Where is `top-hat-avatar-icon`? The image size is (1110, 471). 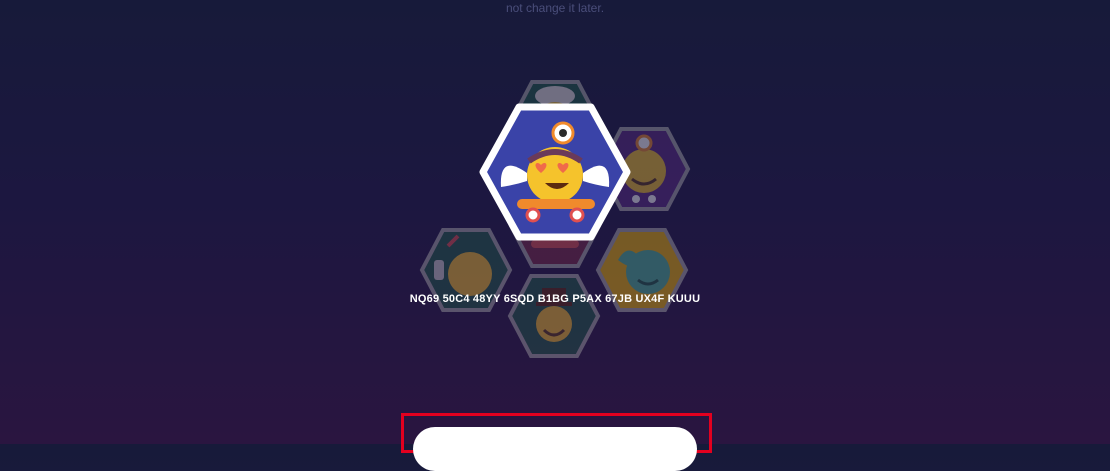 top-hat-avatar-icon is located at coordinates (554, 316).